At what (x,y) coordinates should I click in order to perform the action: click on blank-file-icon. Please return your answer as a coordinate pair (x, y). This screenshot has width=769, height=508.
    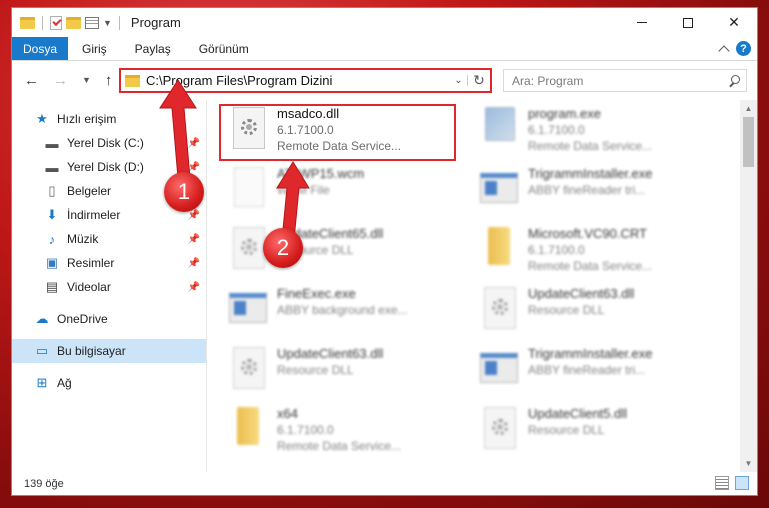
    Looking at the image, I should click on (249, 190).